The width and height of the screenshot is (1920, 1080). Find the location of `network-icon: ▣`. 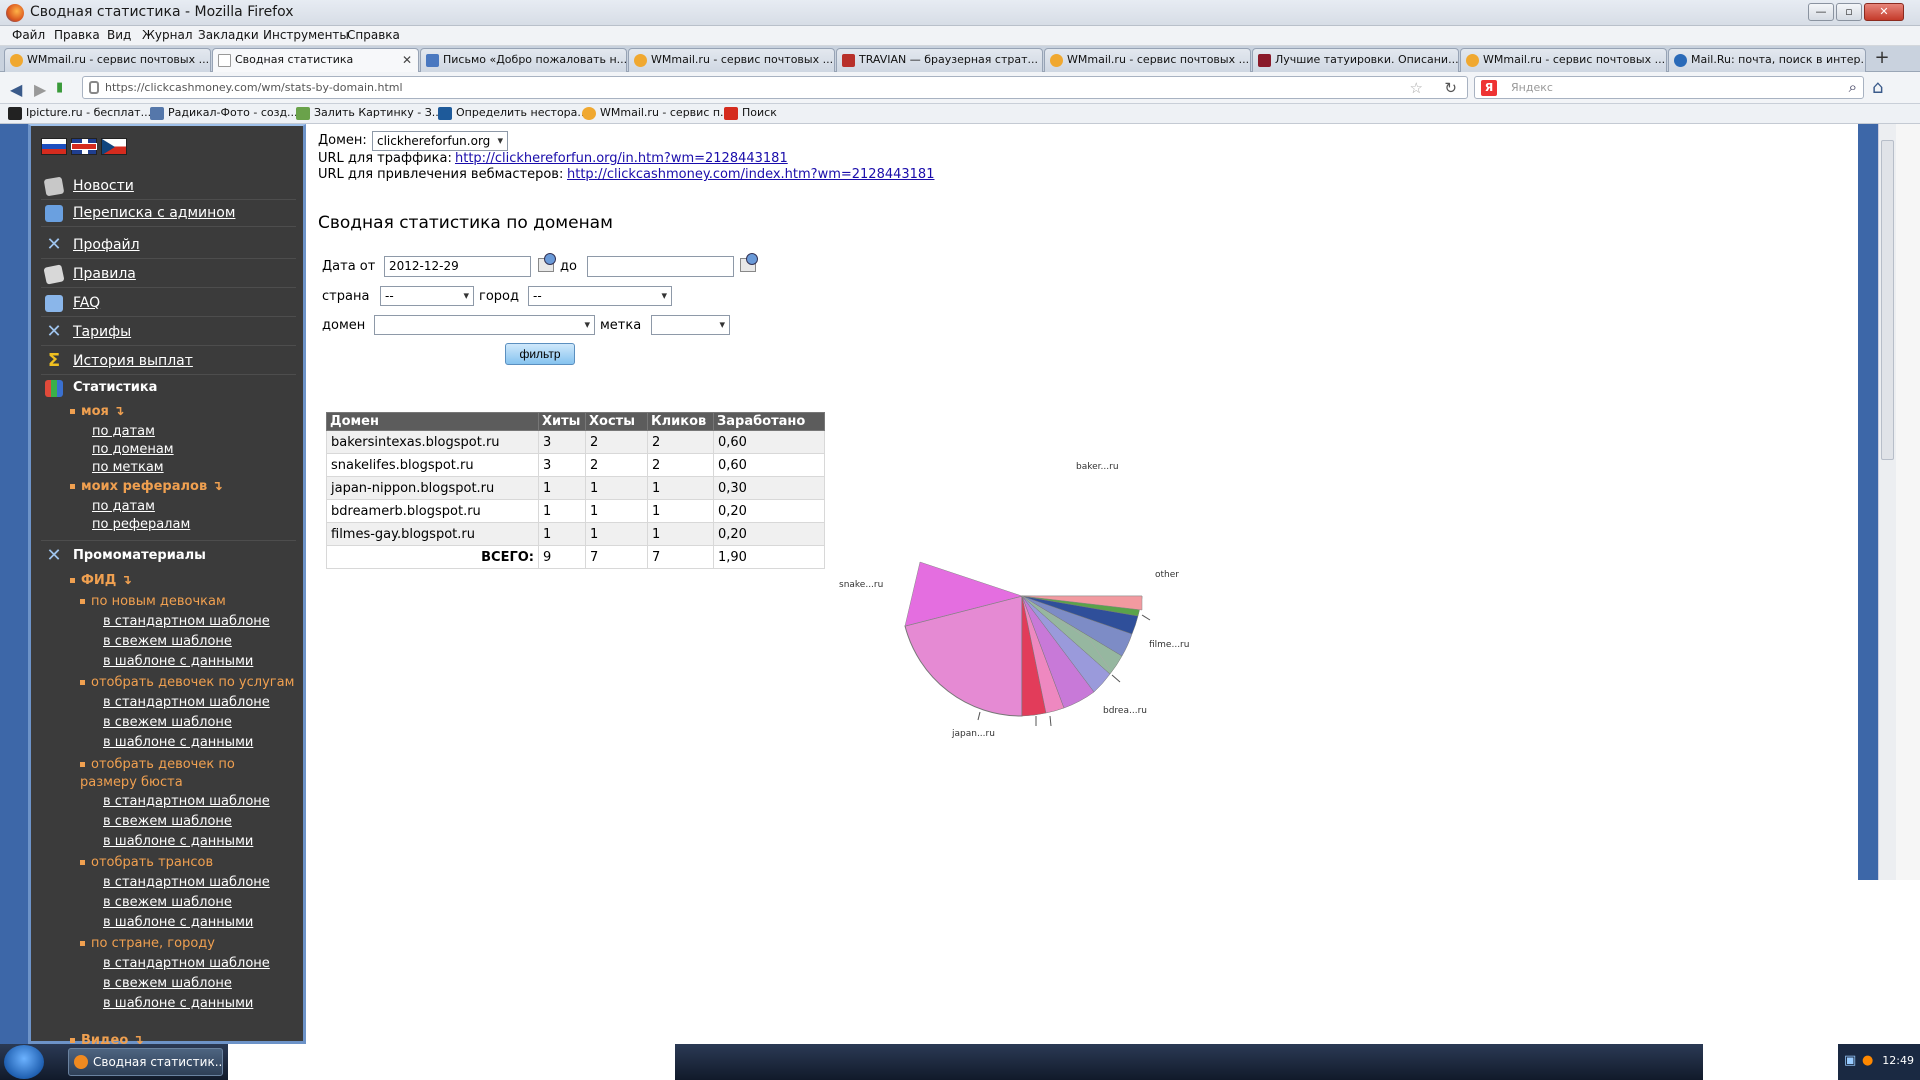

network-icon: ▣ is located at coordinates (1850, 1060).